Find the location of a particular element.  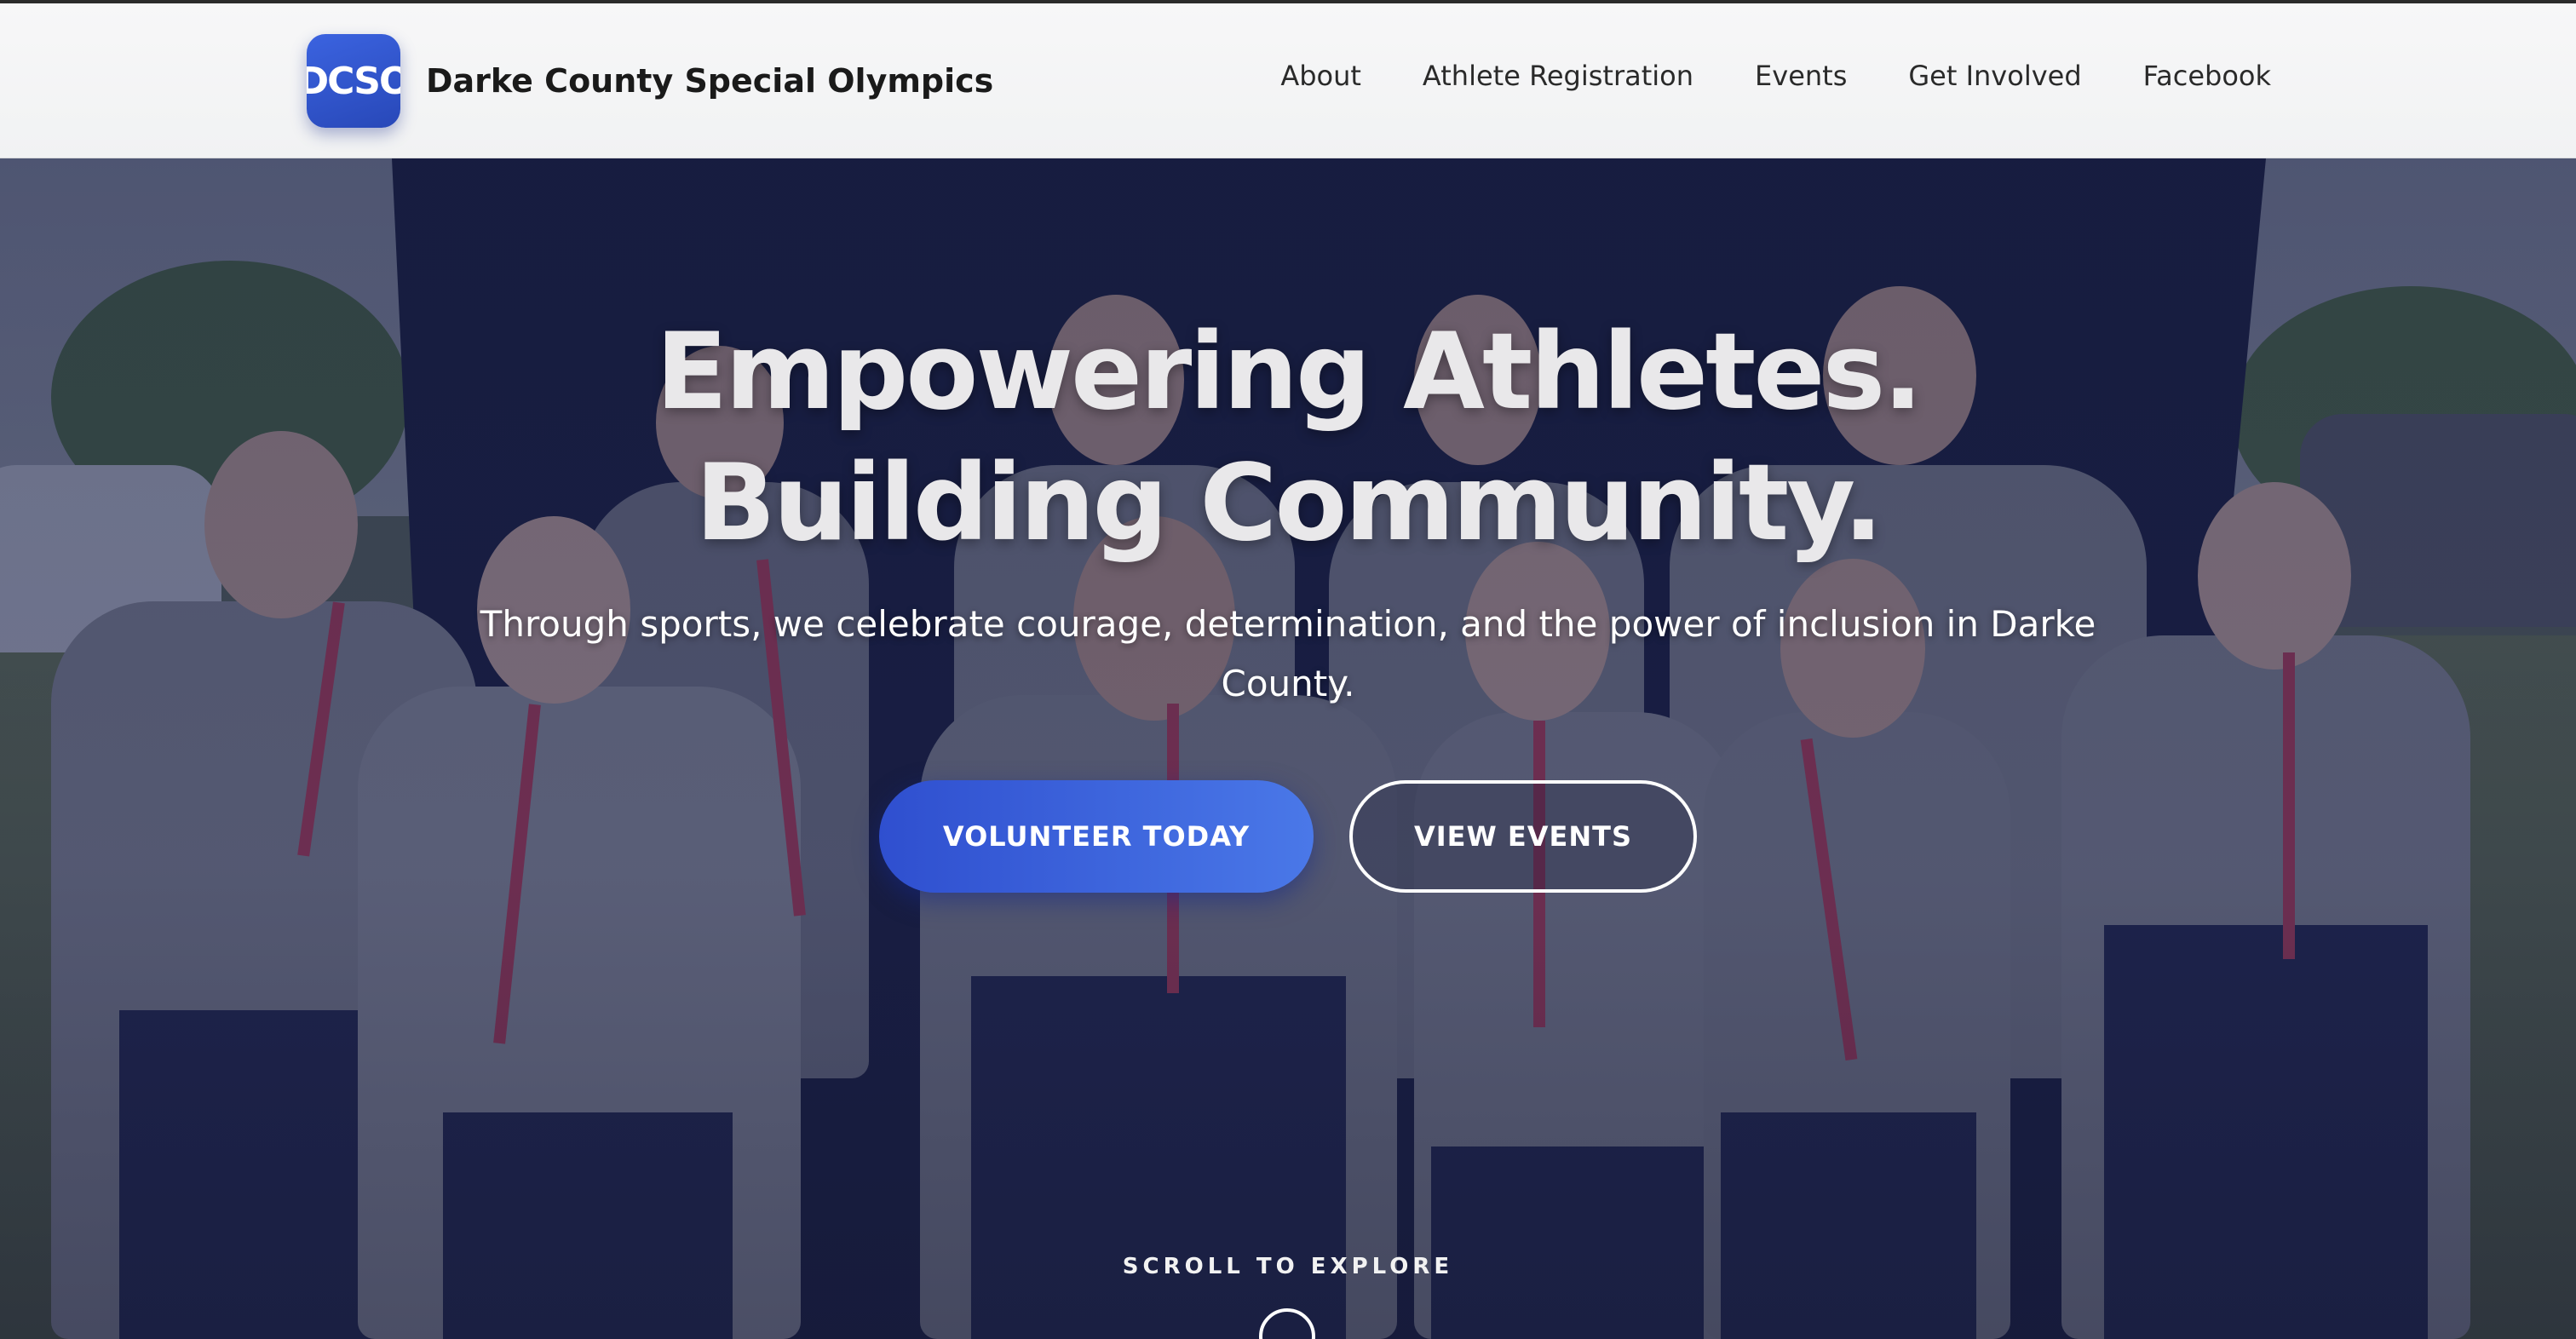

brand-home-link: DCSO Darke County Special Olympics is located at coordinates (650, 81).